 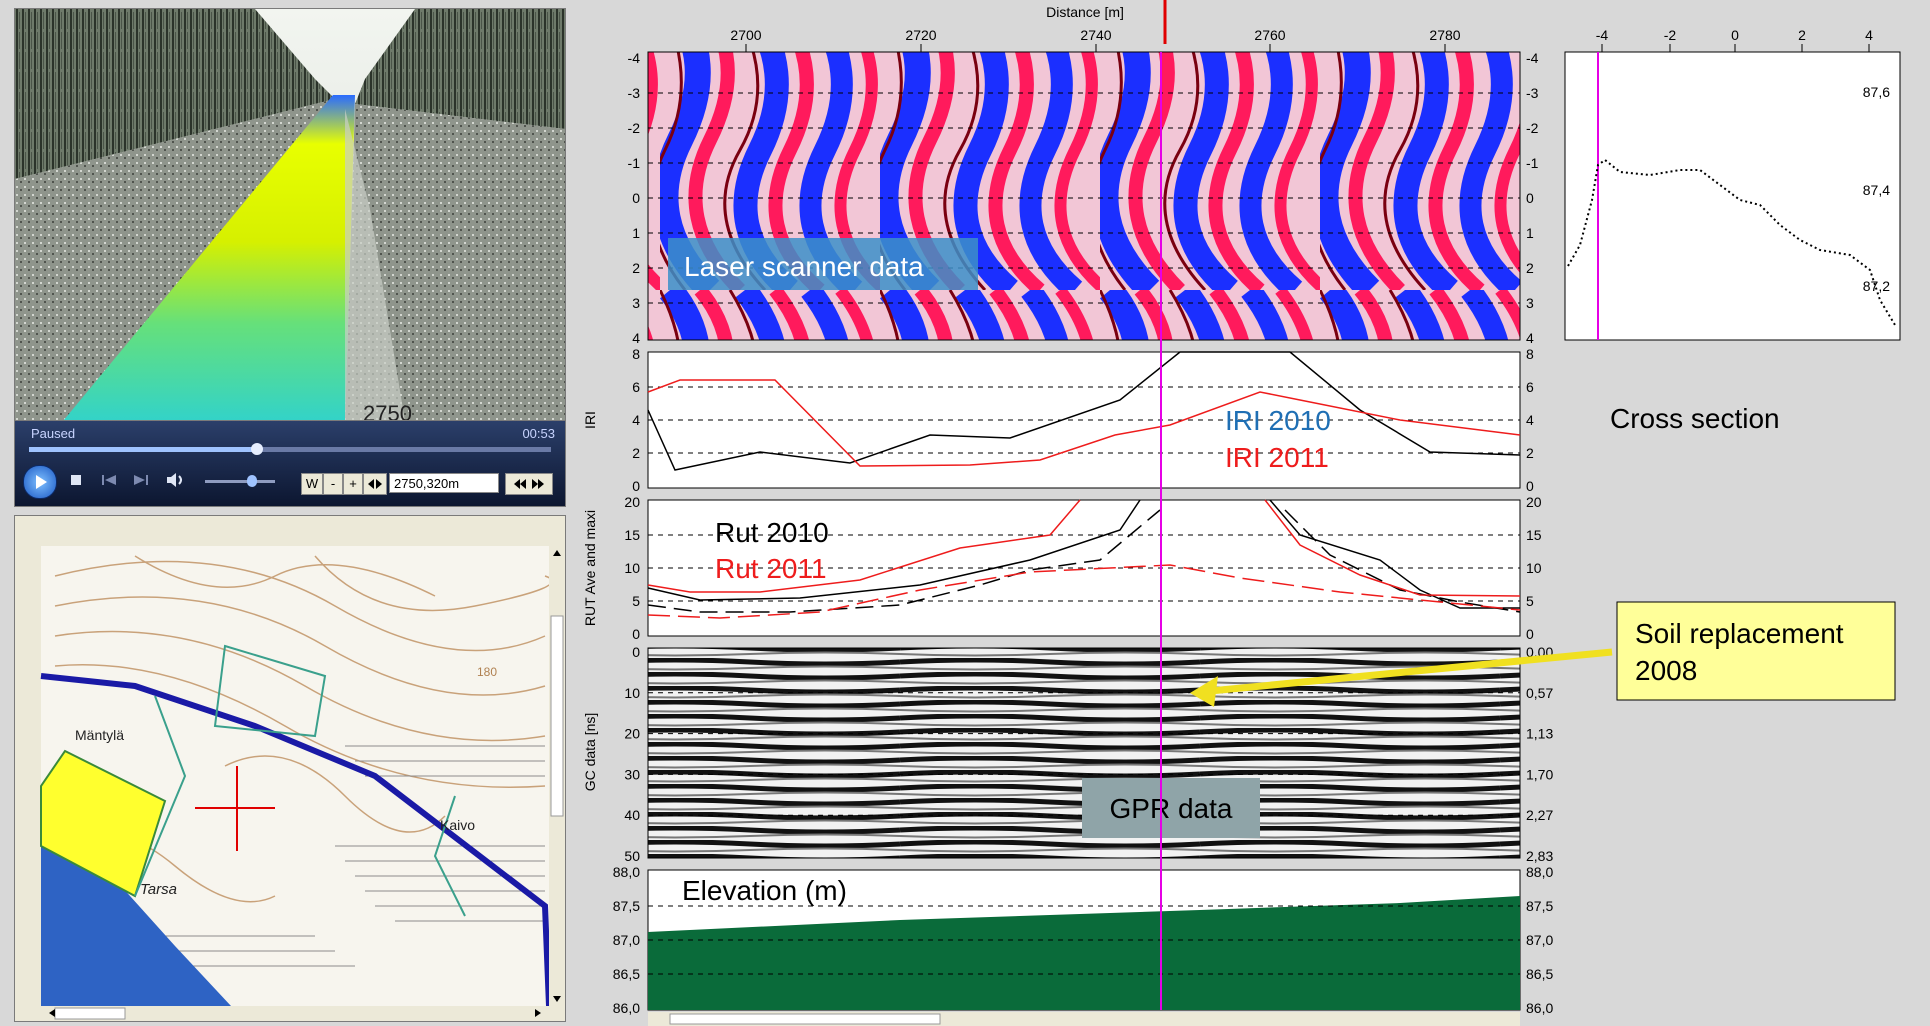 I want to click on elevation-tick-right: 86,5, so click(x=1539, y=974).